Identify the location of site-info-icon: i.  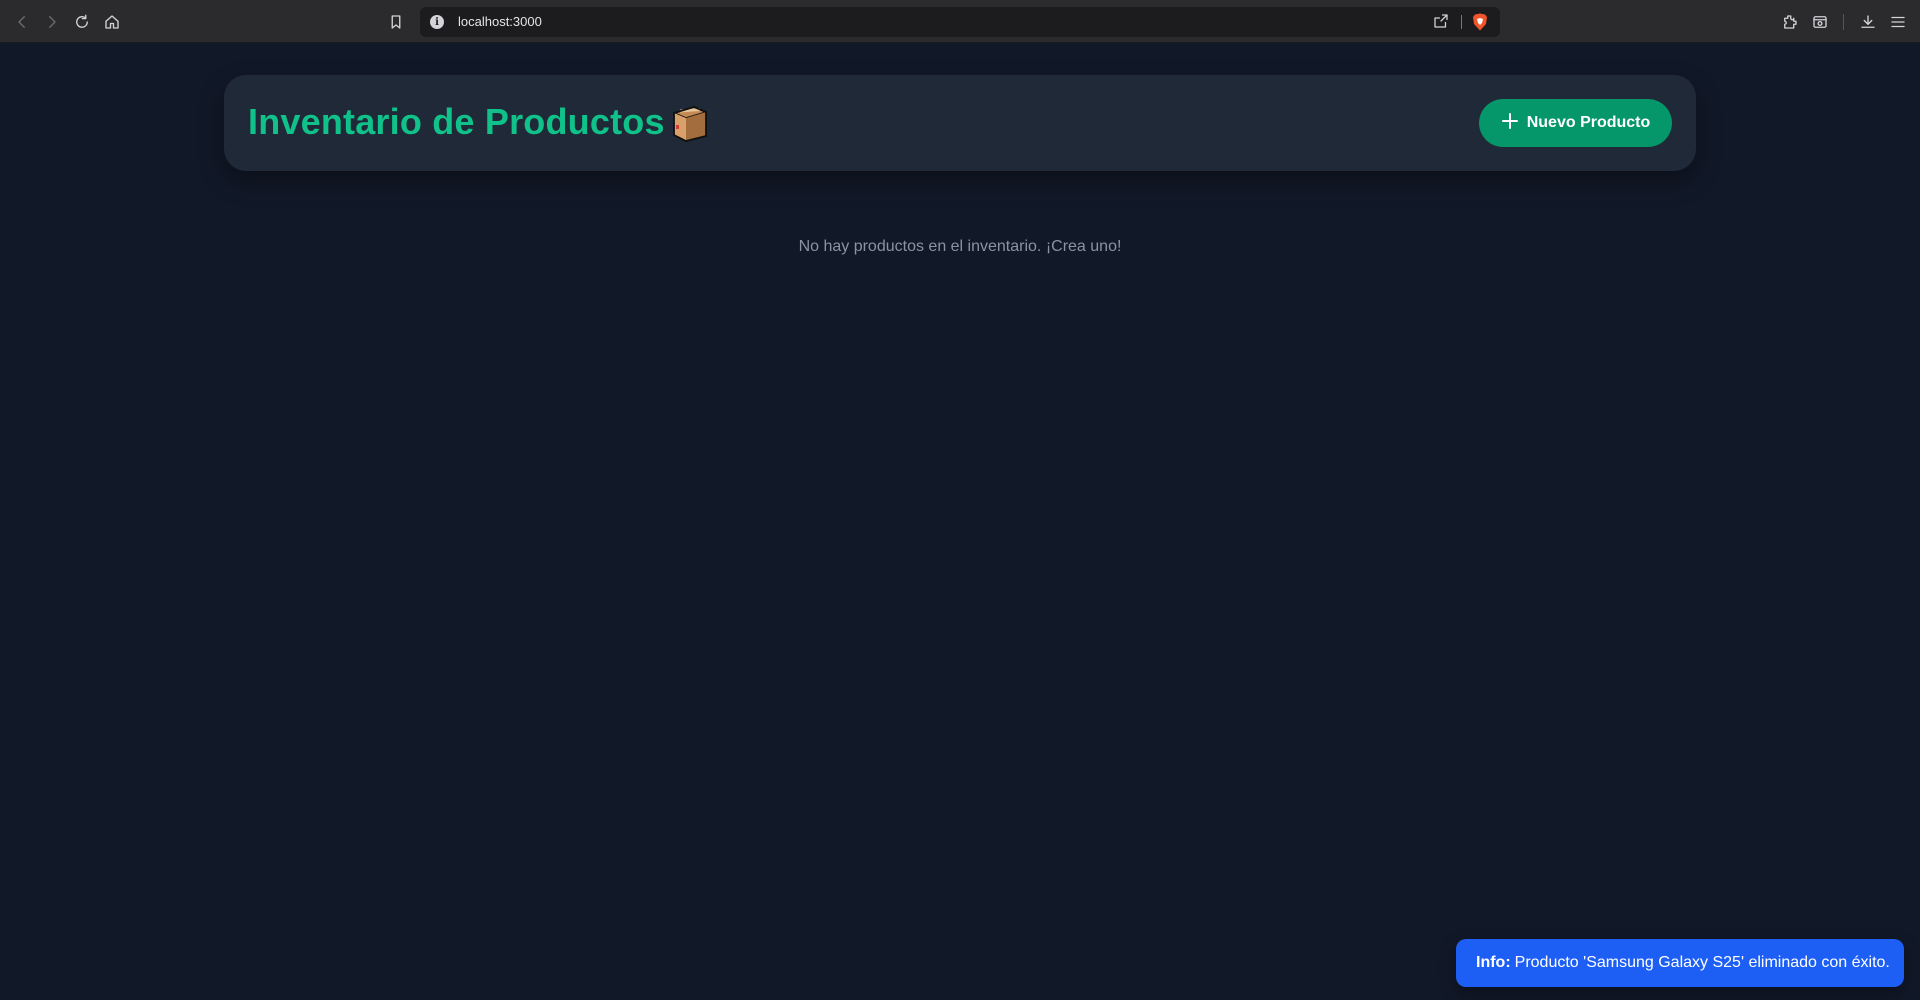
(437, 22).